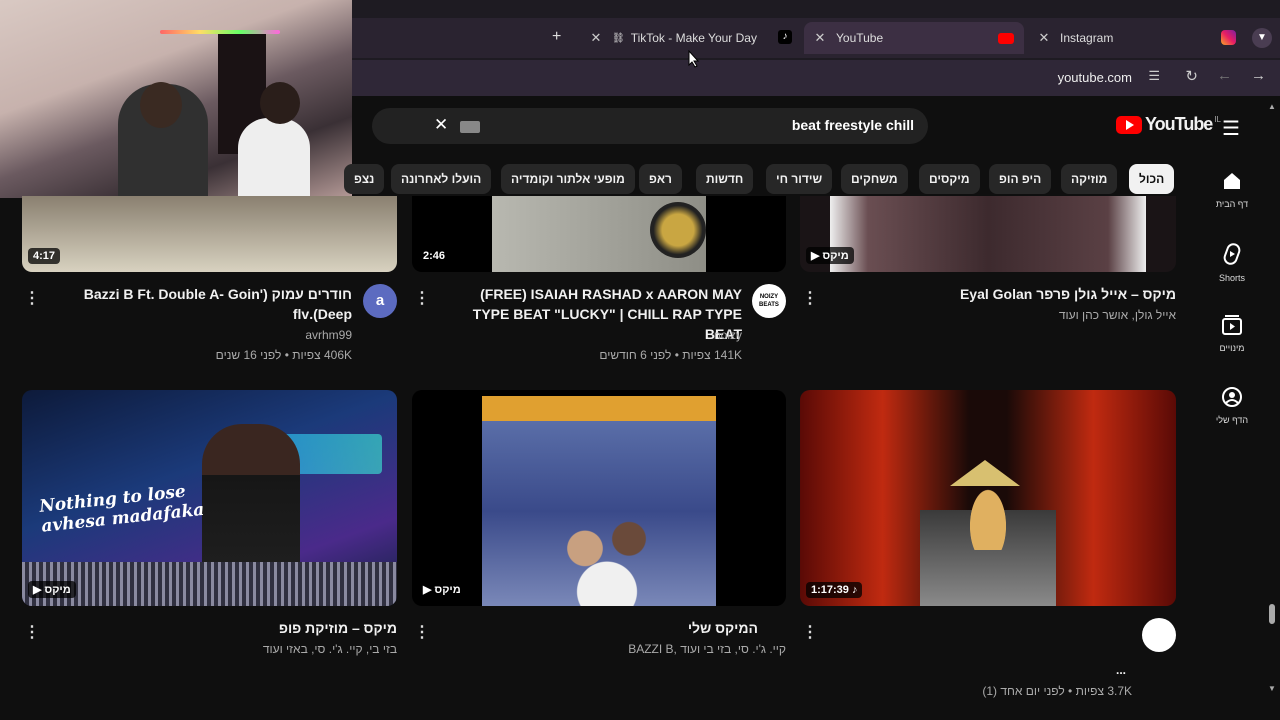 This screenshot has height=720, width=1280. I want to click on video-thumbnail: 4:17, so click(209, 234).